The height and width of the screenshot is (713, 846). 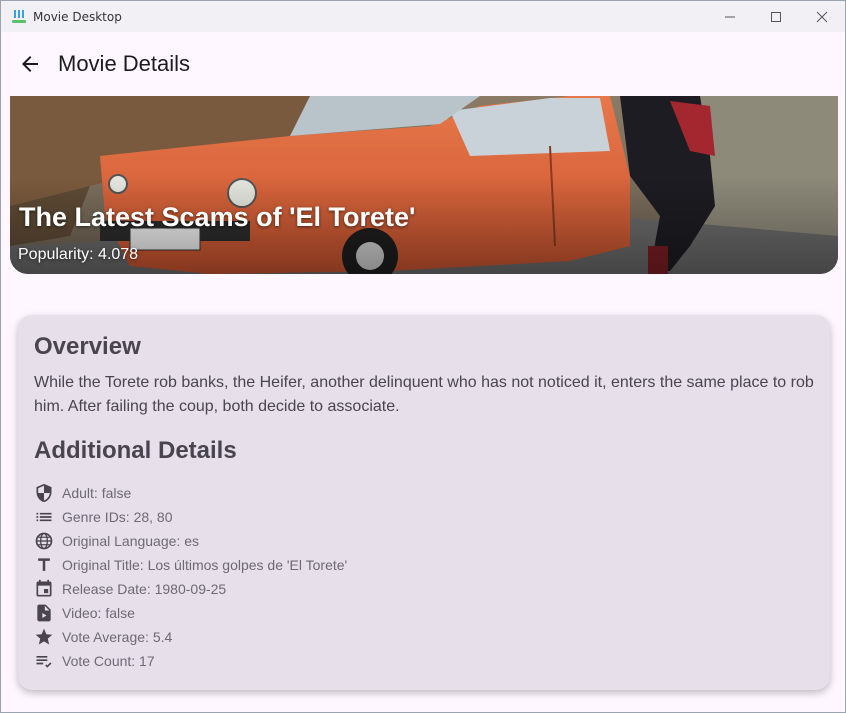 I want to click on list-icon, so click(x=44, y=517).